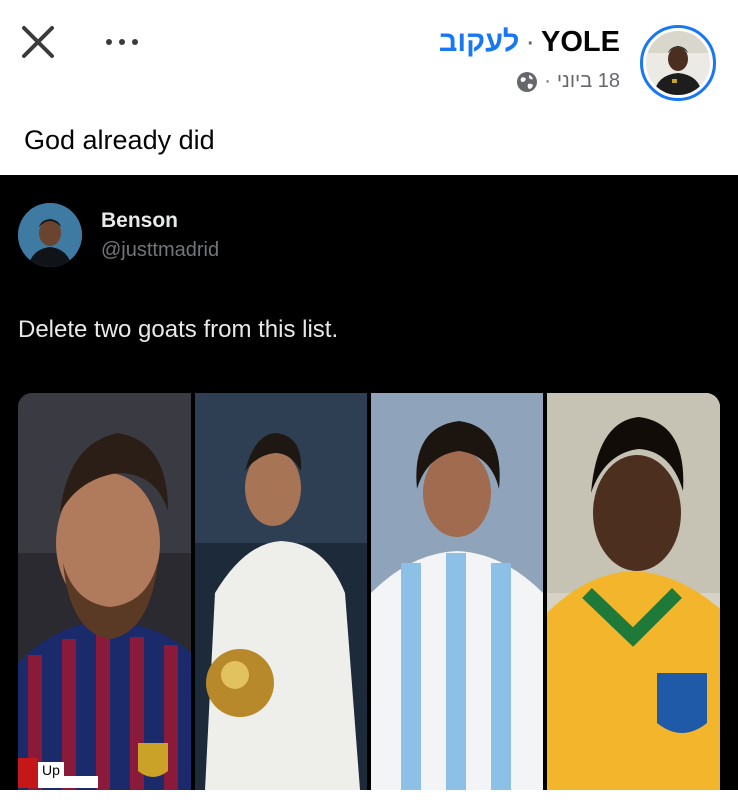  What do you see at coordinates (588, 81) in the screenshot?
I see `post-date: 18 ביוני` at bounding box center [588, 81].